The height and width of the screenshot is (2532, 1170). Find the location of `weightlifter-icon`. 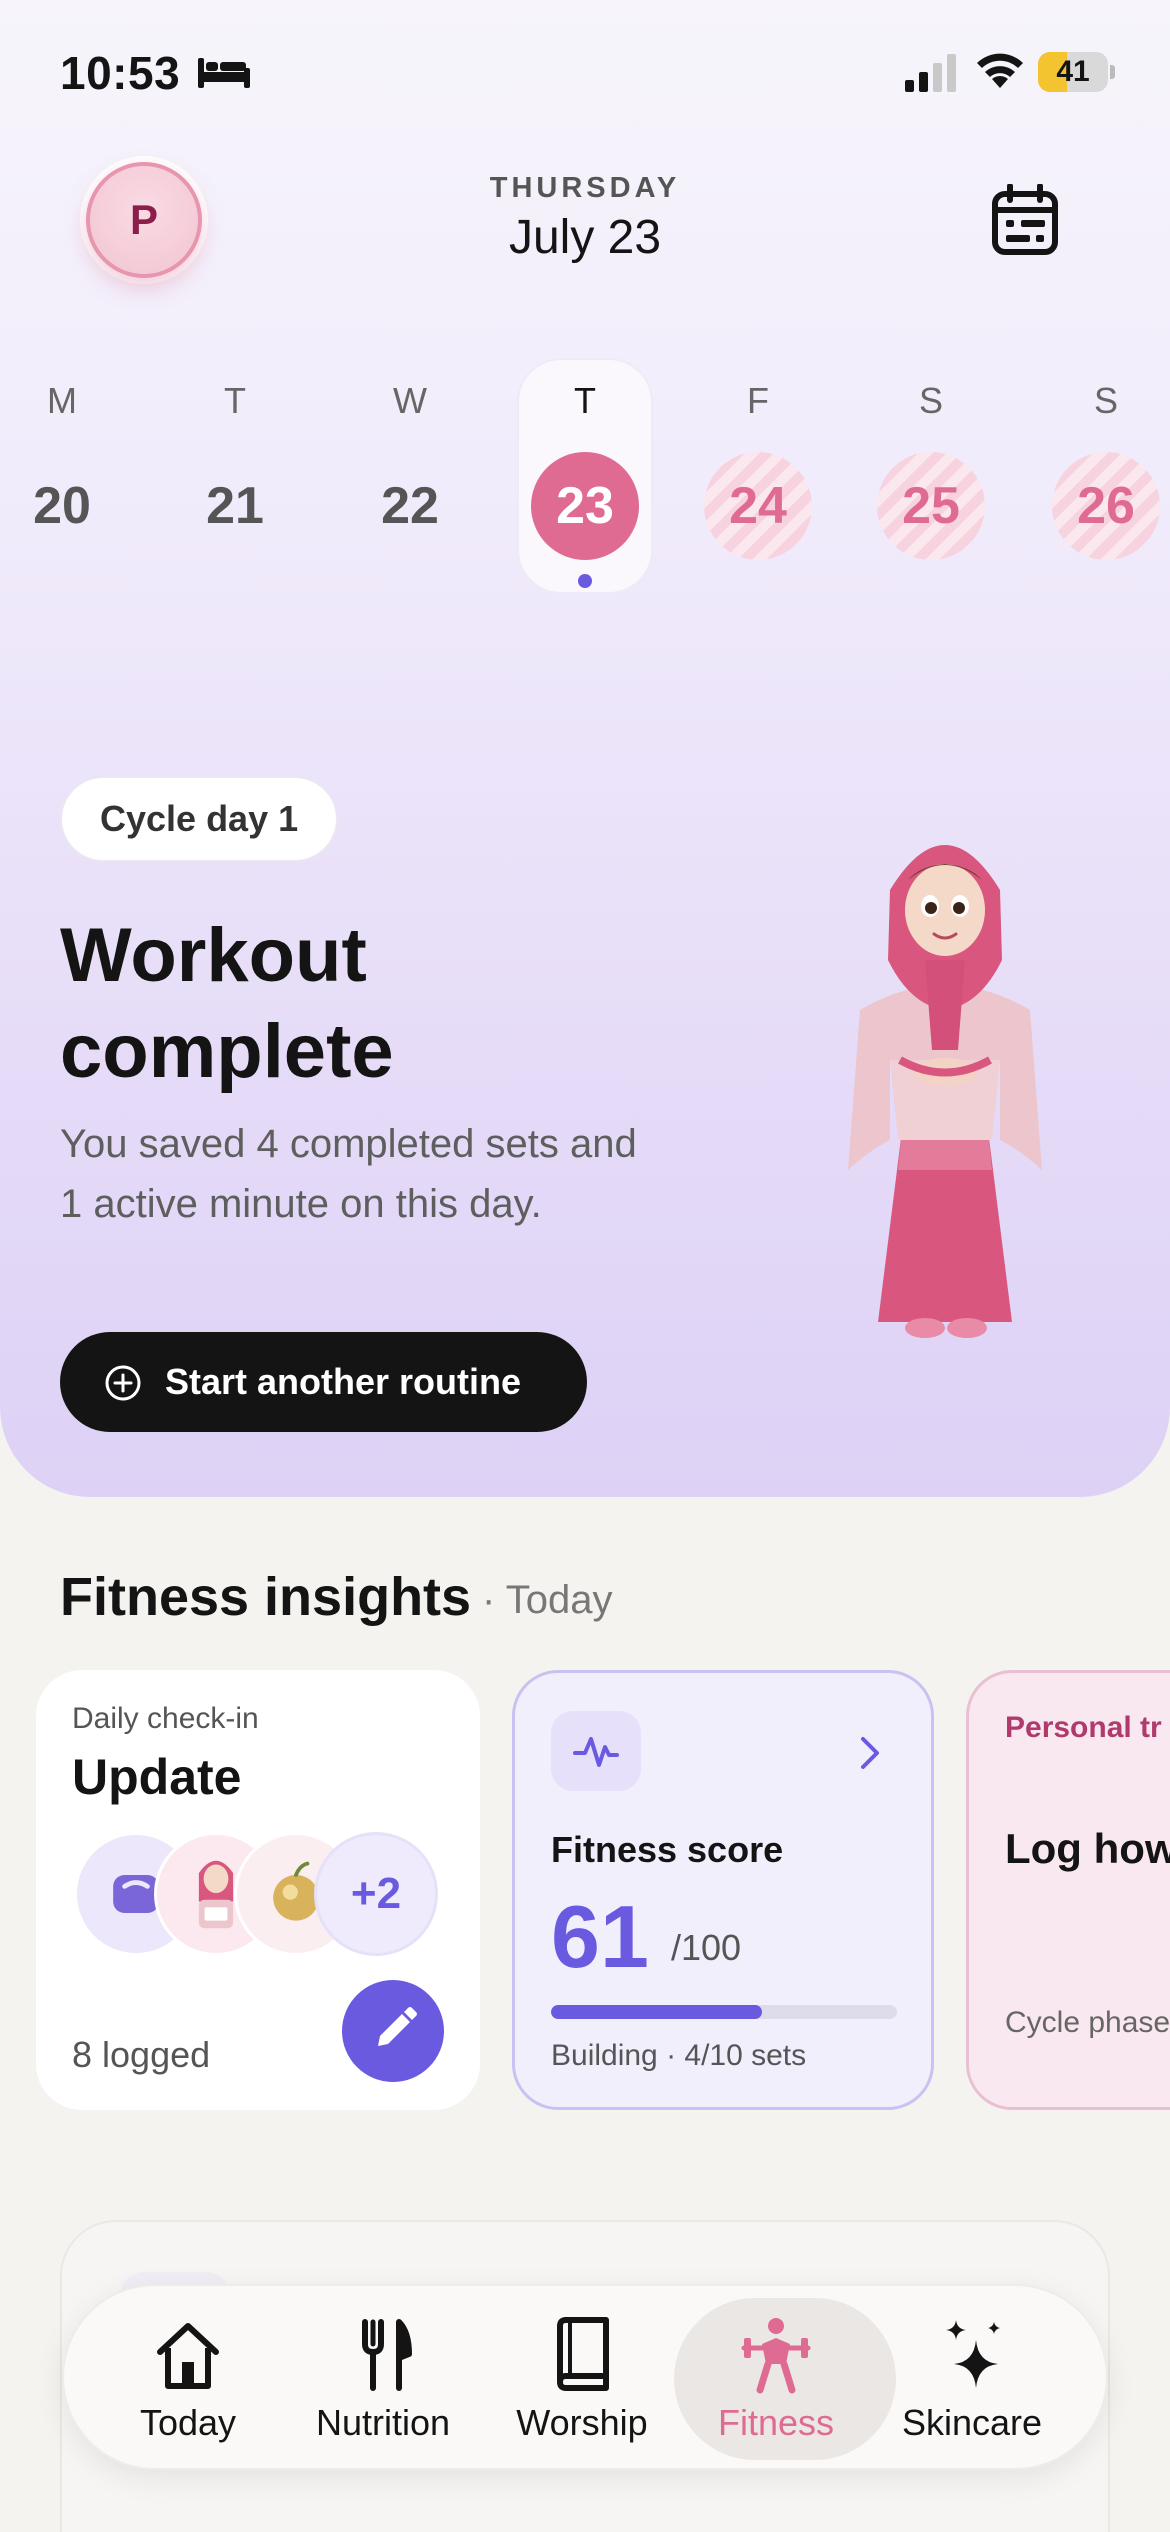

weightlifter-icon is located at coordinates (776, 2356).